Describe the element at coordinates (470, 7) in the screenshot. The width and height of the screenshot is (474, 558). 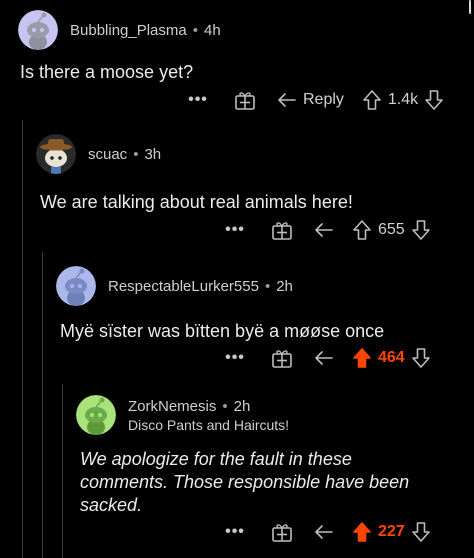
I see `scroll-indicator` at that location.